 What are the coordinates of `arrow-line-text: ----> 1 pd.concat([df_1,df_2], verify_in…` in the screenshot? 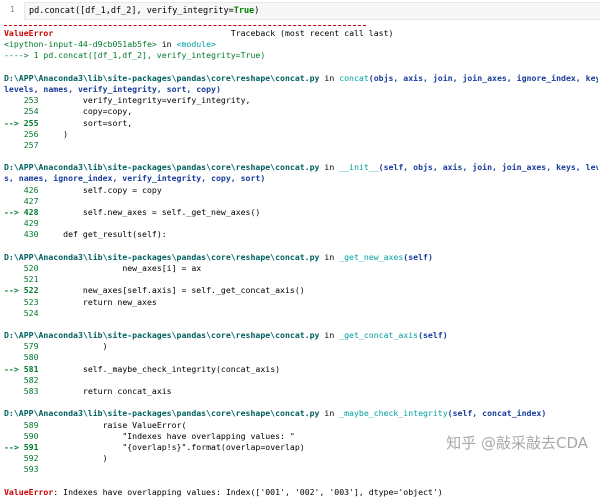 It's located at (134, 55).